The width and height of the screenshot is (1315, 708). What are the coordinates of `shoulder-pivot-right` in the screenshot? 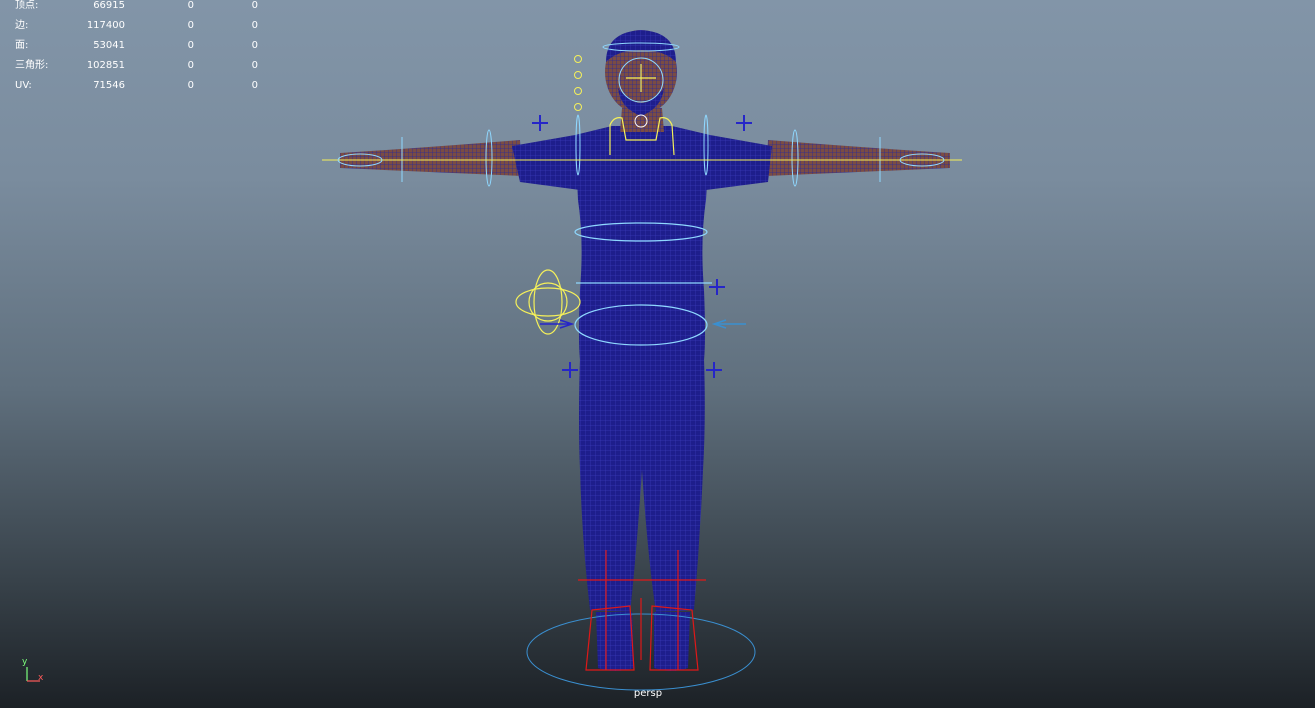 It's located at (744, 123).